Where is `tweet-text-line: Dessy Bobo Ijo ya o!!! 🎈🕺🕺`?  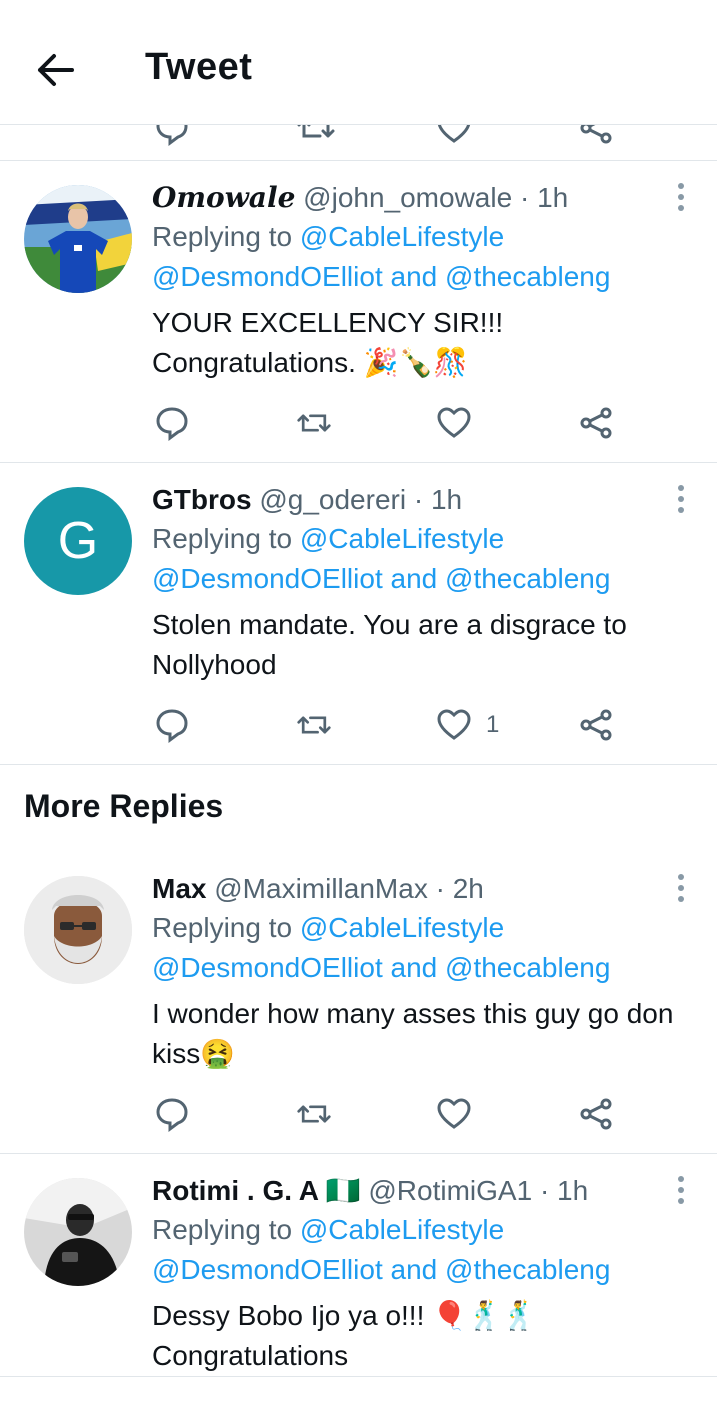
tweet-text-line: Dessy Bobo Ijo ya o!!! 🎈🕺🕺 is located at coordinates (344, 1315).